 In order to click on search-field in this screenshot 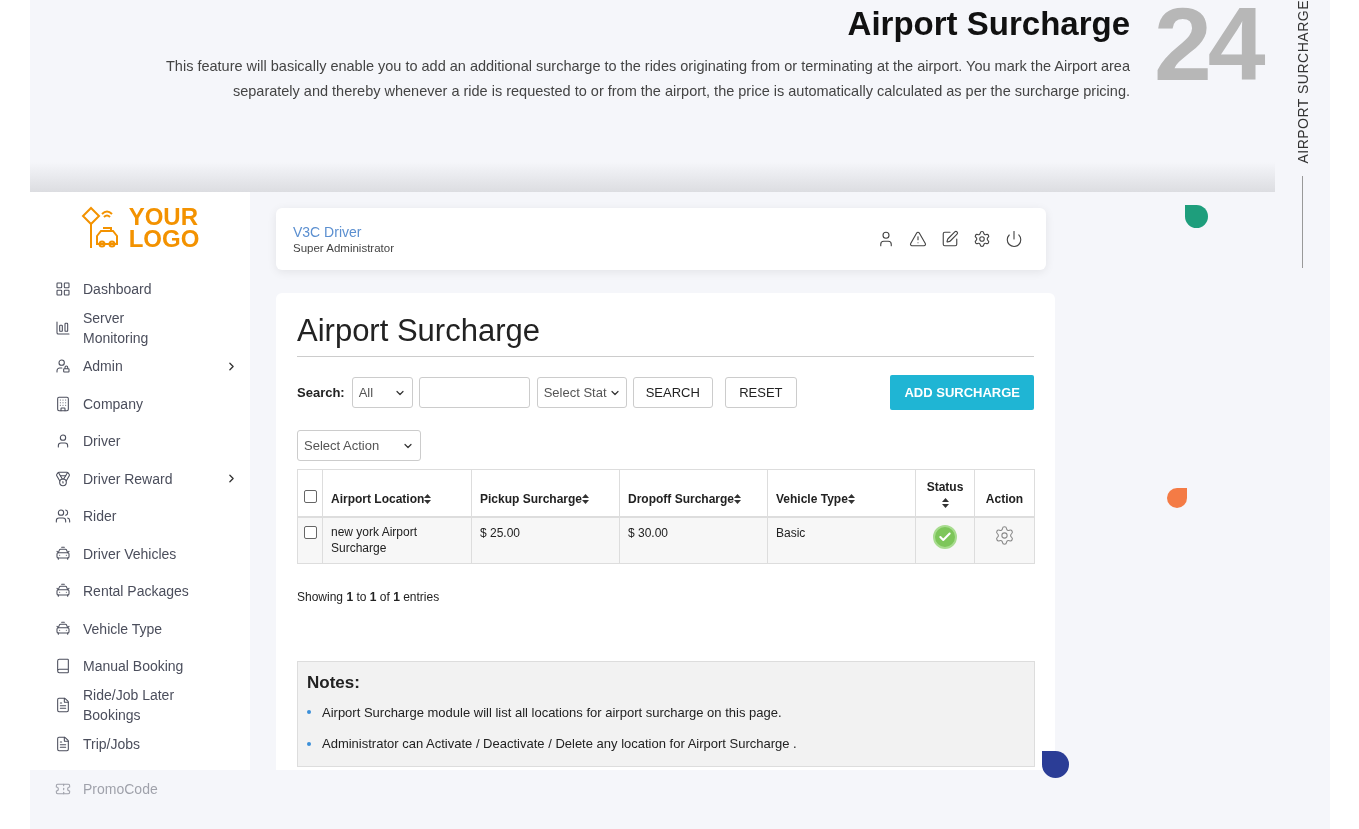, I will do `click(474, 392)`.